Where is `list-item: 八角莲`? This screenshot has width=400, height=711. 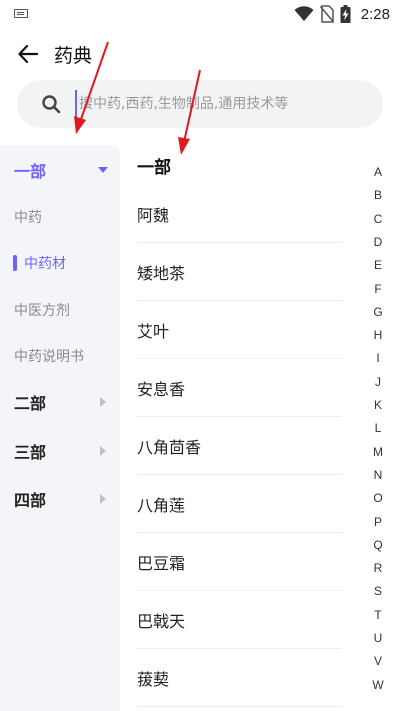 list-item: 八角莲 is located at coordinates (239, 504).